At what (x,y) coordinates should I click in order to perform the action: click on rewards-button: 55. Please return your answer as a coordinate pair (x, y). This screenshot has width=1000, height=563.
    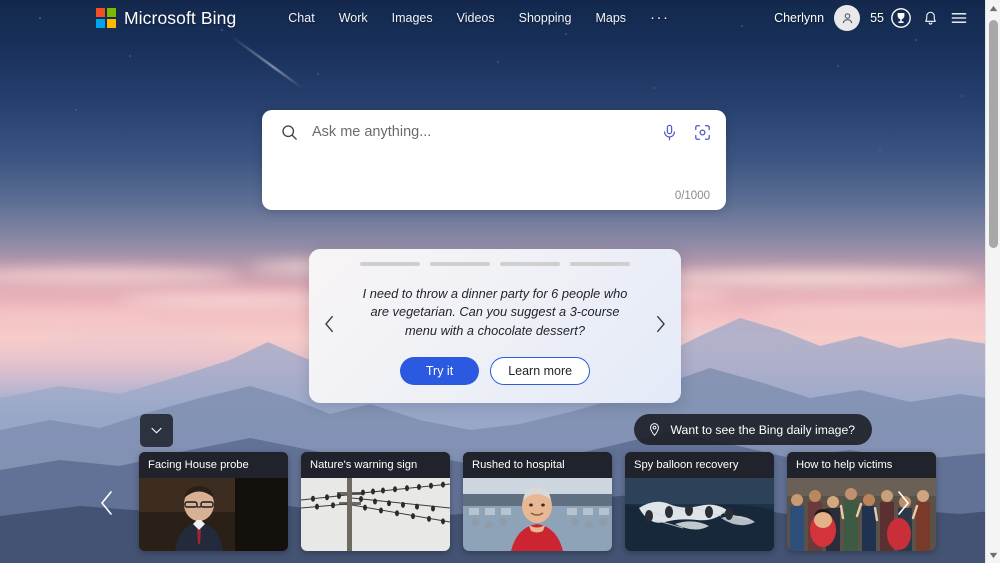
    Looking at the image, I should click on (891, 18).